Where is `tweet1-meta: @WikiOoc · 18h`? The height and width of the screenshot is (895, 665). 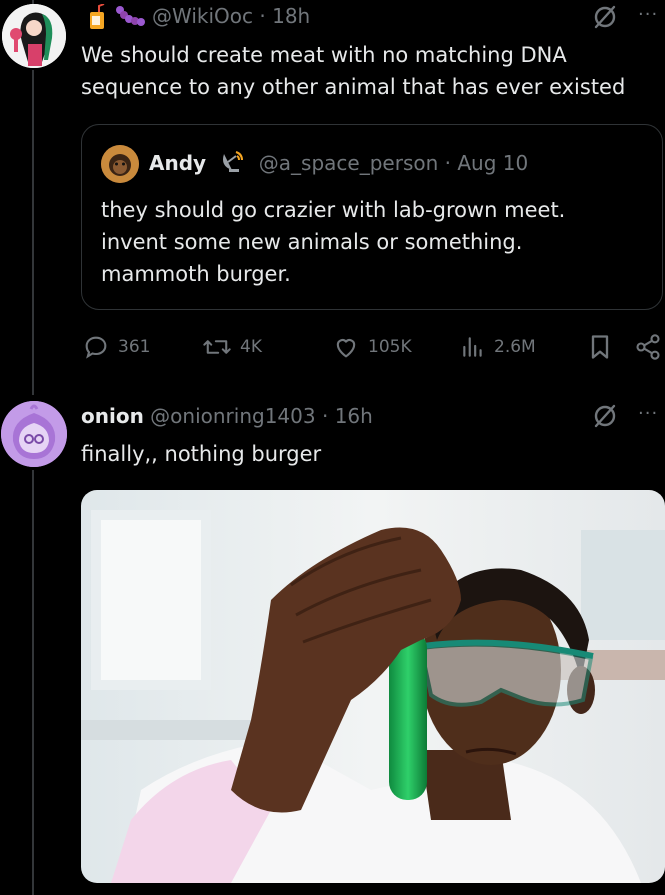
tweet1-meta: @WikiOoc · 18h is located at coordinates (231, 16).